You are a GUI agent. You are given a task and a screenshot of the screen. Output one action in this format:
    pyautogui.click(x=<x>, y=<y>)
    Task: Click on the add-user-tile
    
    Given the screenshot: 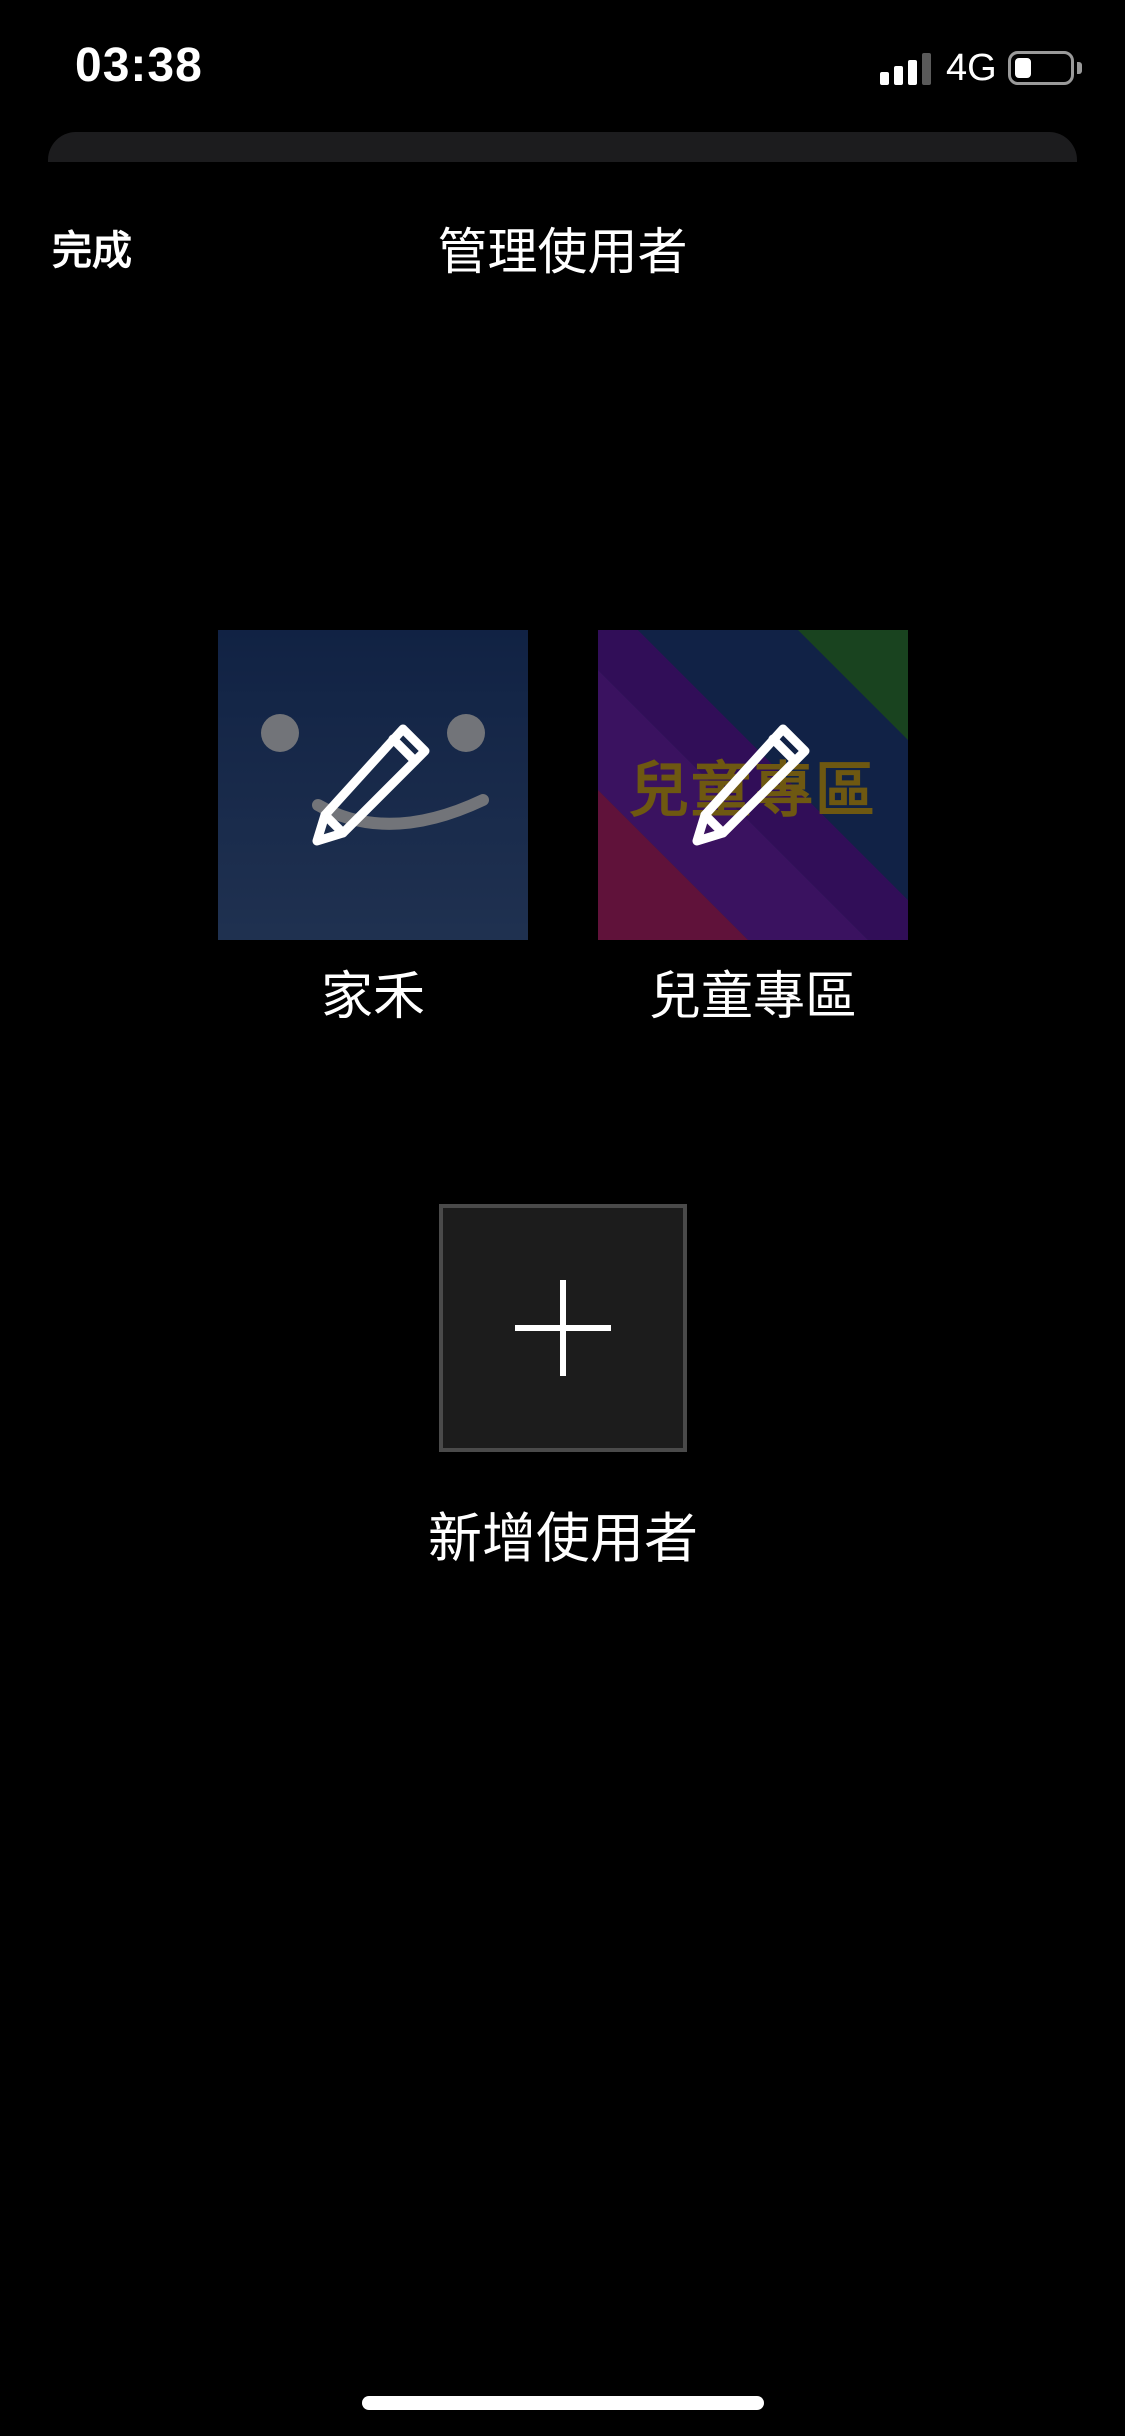 What is the action you would take?
    pyautogui.click(x=563, y=1328)
    